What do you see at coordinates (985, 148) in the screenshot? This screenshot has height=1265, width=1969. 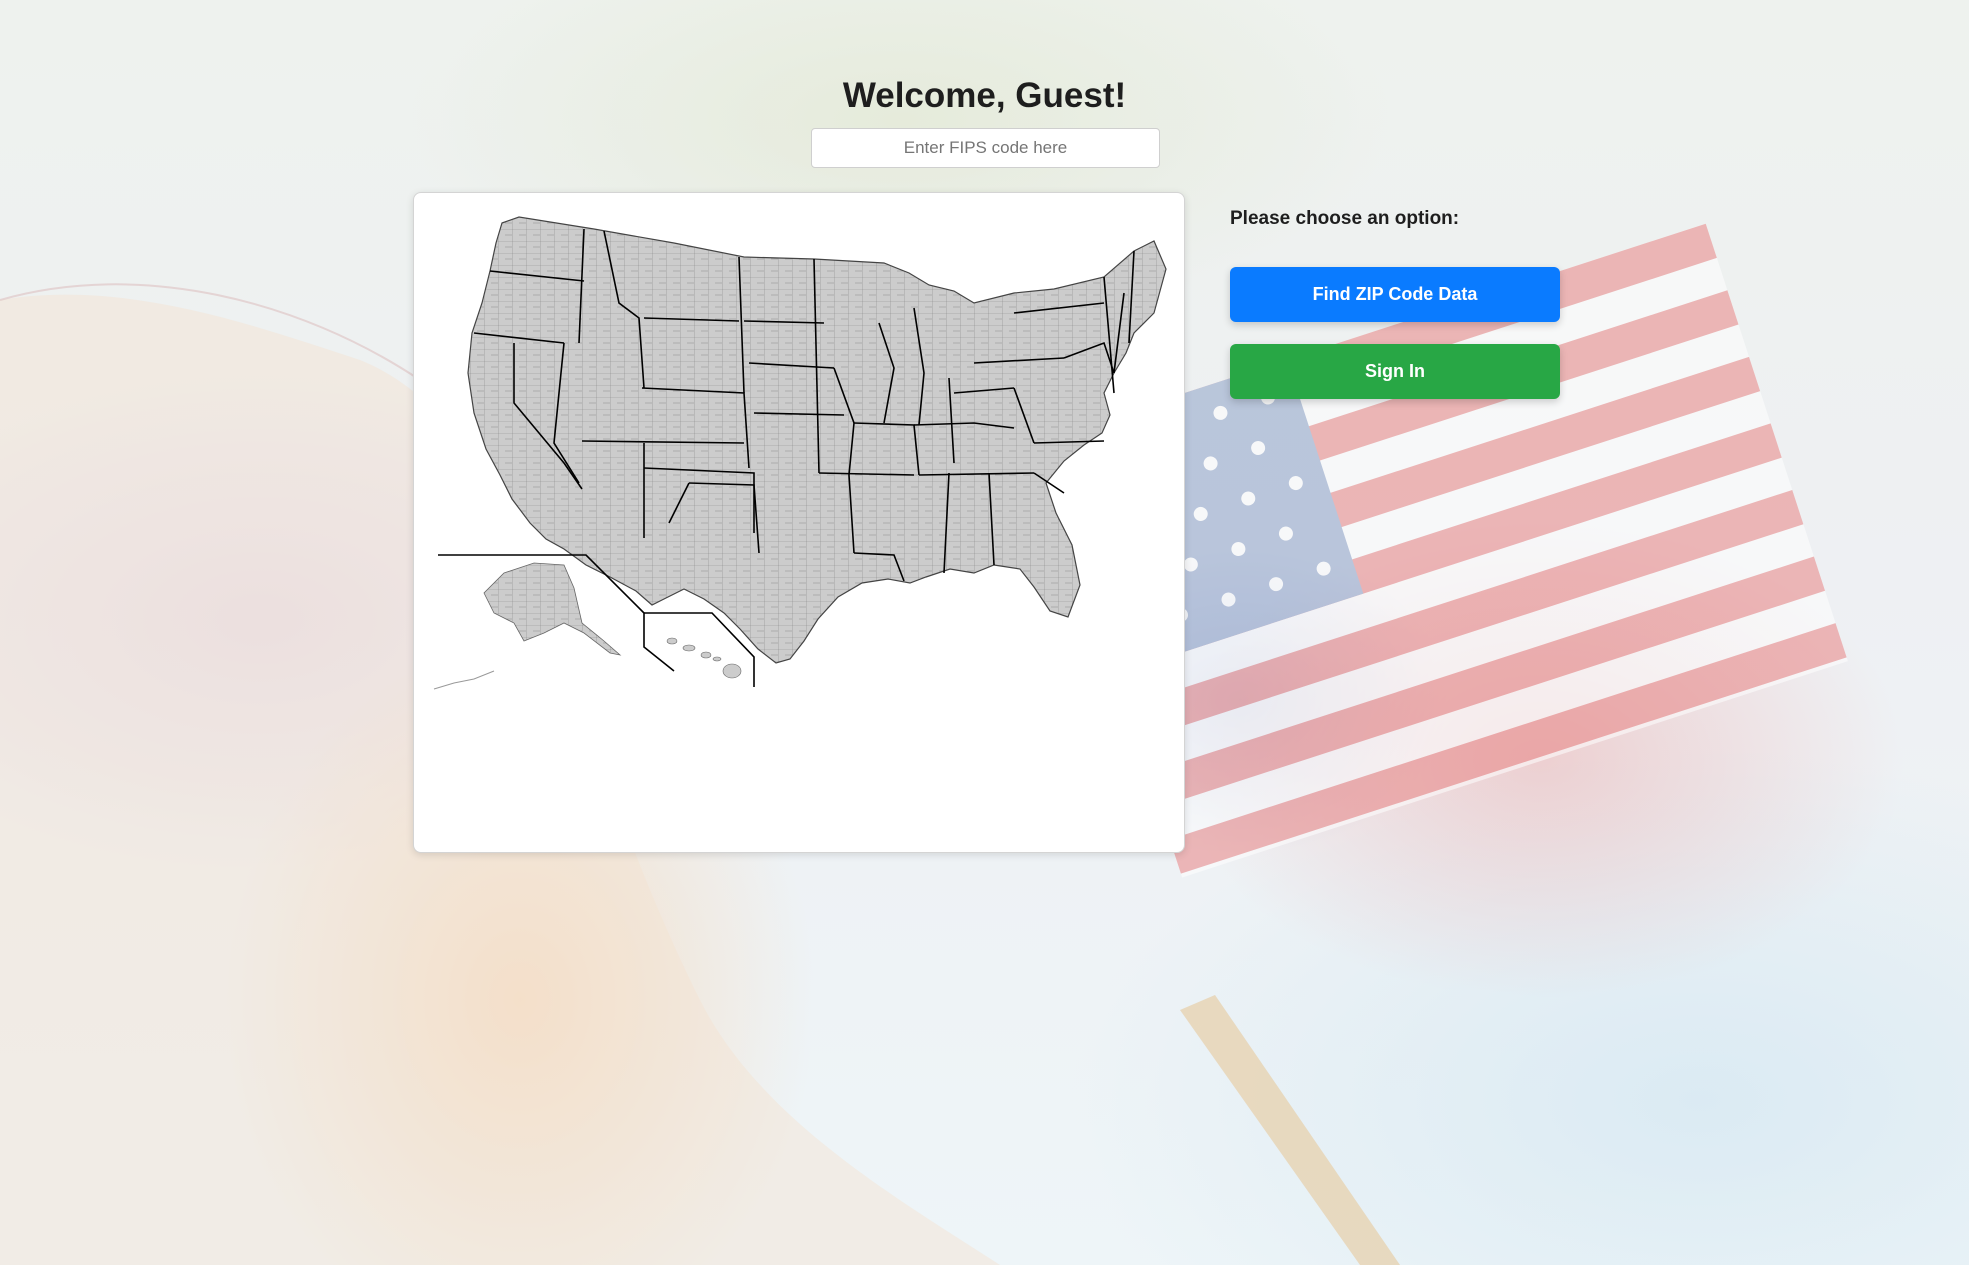 I see `fips-code-input` at bounding box center [985, 148].